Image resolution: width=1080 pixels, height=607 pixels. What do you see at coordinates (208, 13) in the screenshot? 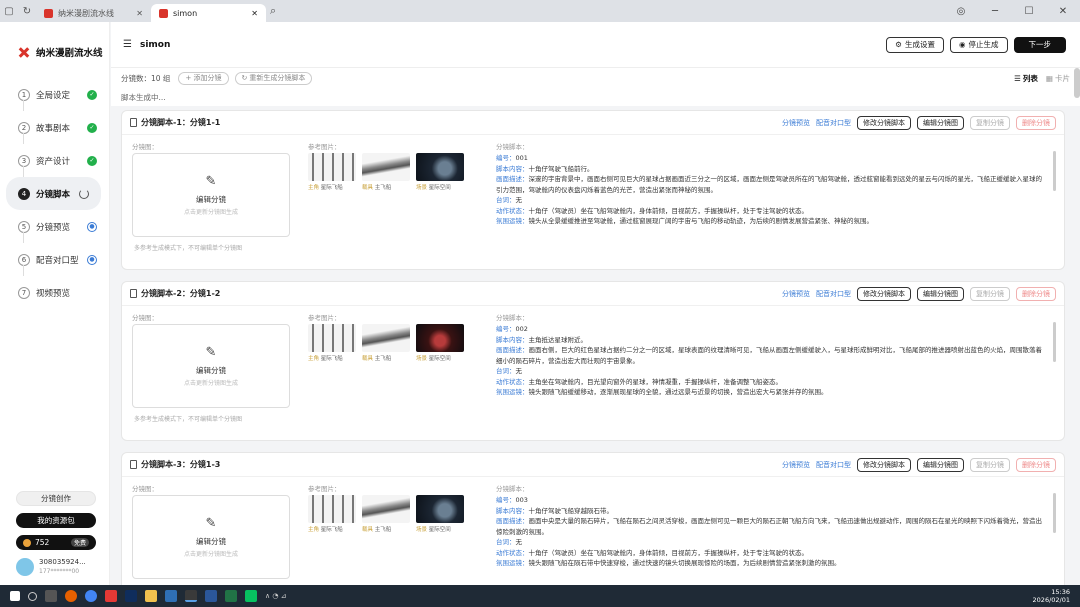
I see `browser-tab-2: simon ✕` at bounding box center [208, 13].